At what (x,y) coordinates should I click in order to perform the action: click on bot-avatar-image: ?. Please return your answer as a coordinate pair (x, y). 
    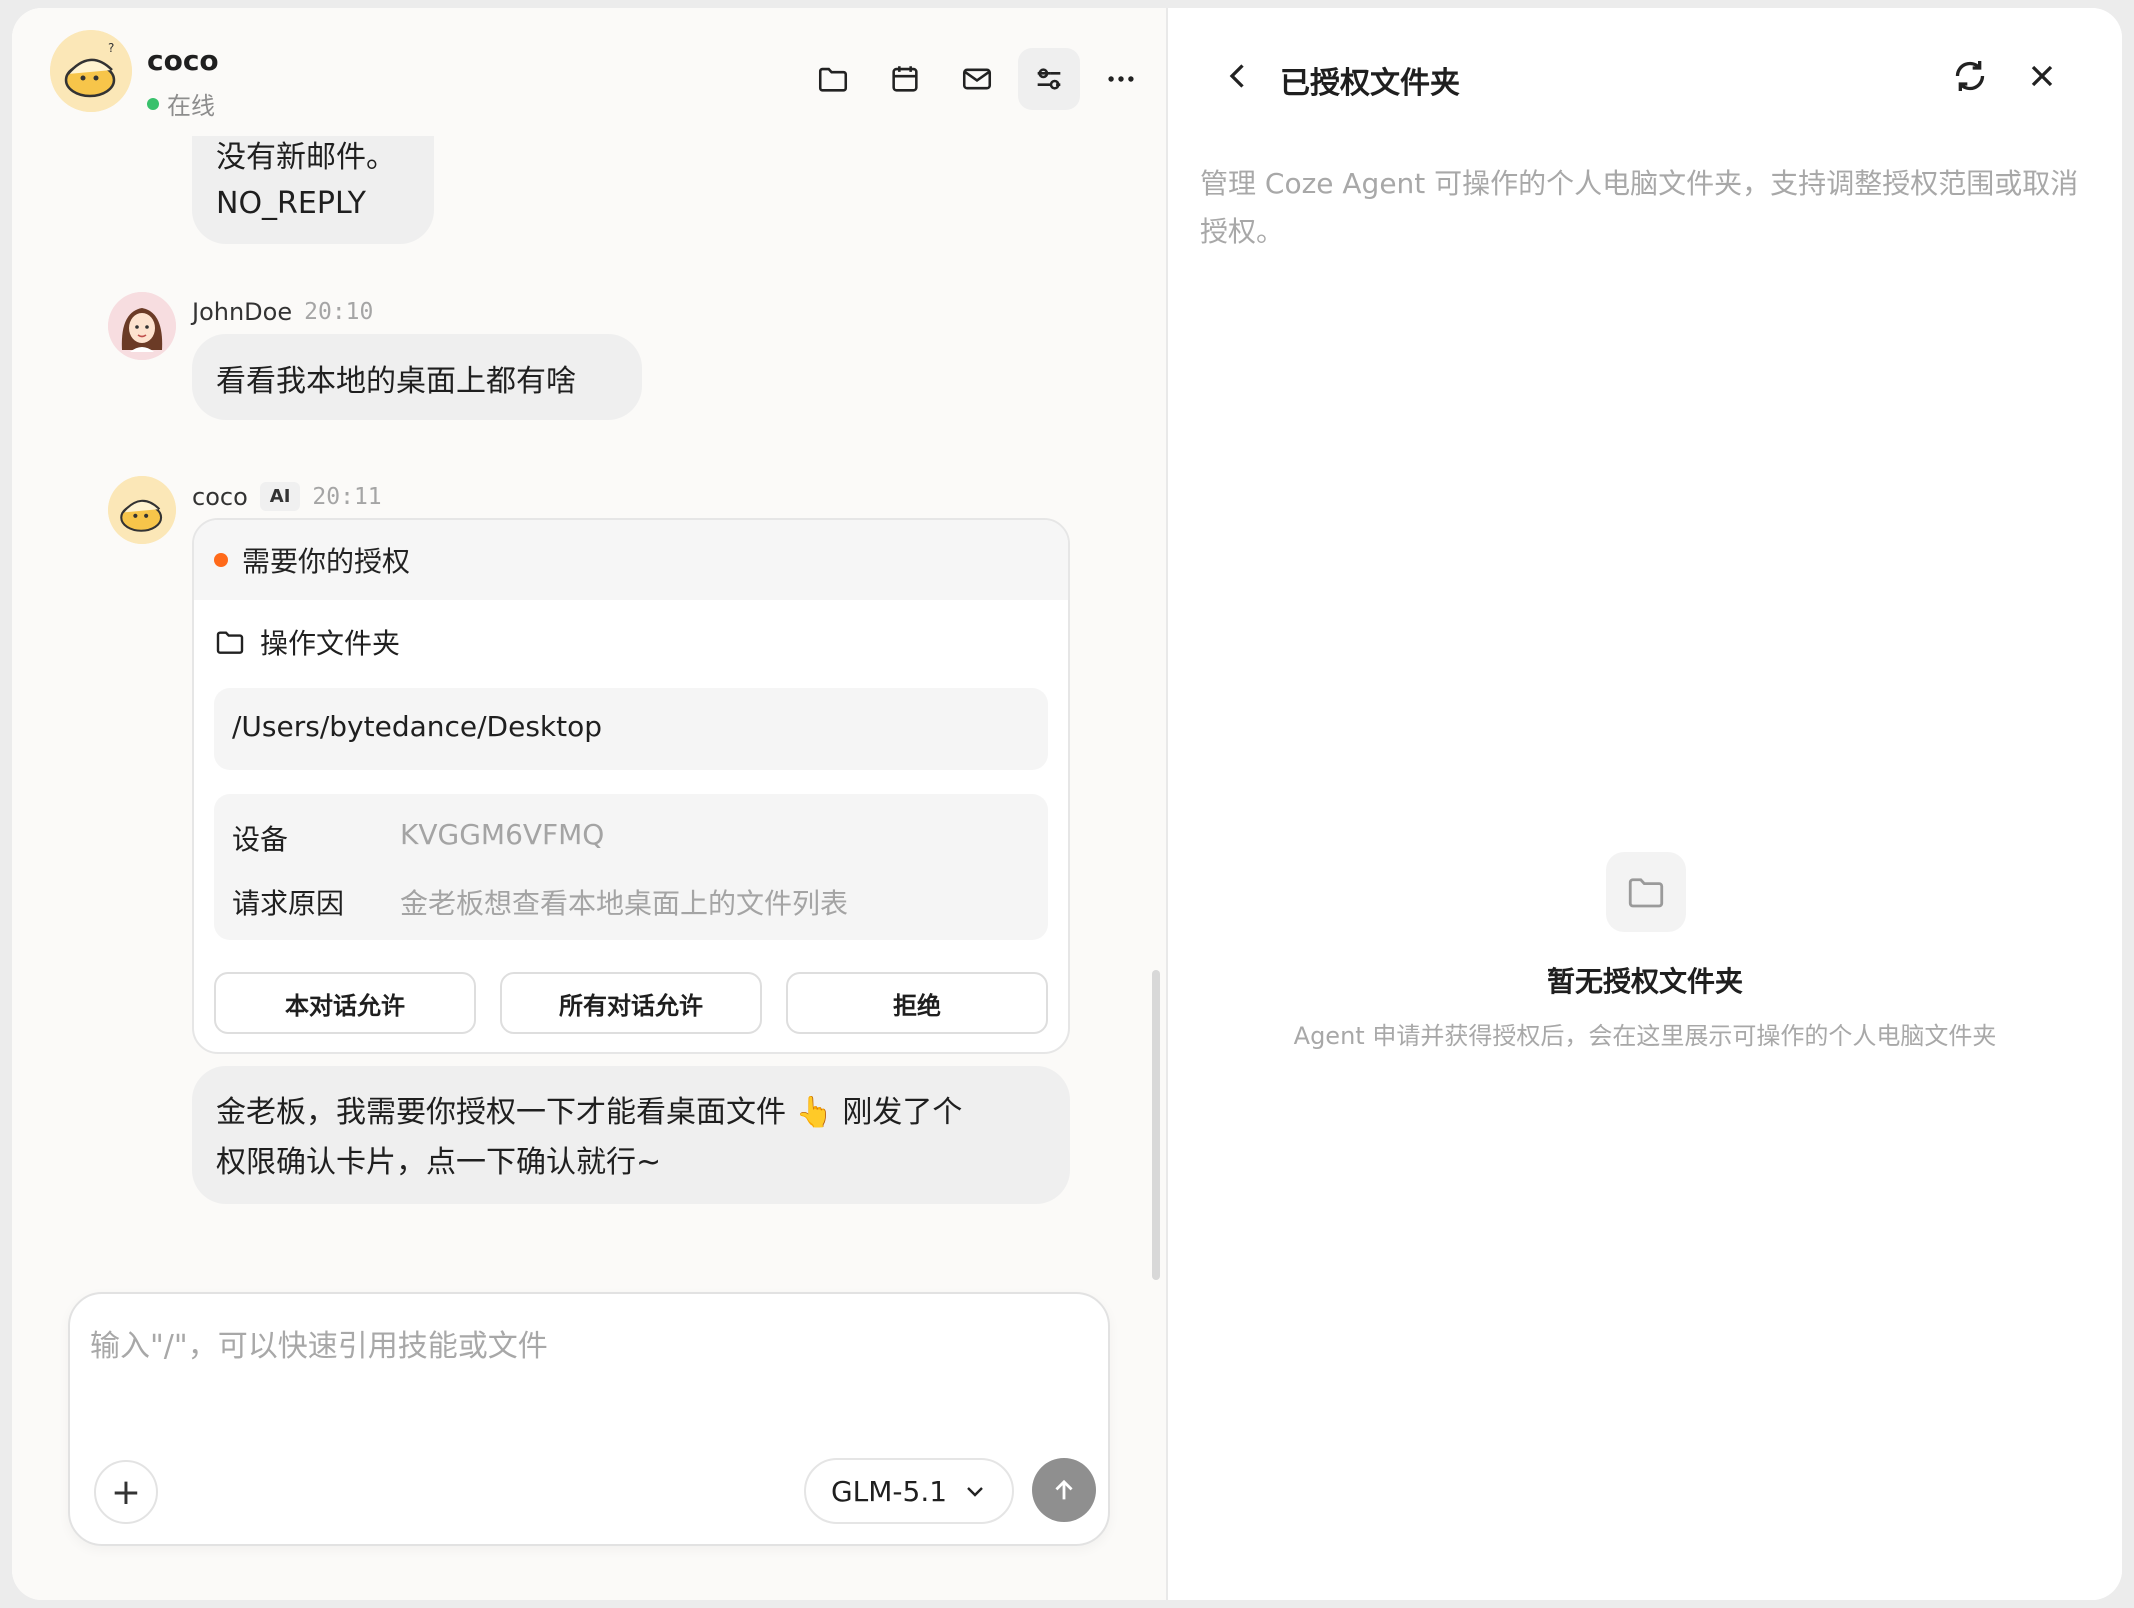
    Looking at the image, I should click on (91, 71).